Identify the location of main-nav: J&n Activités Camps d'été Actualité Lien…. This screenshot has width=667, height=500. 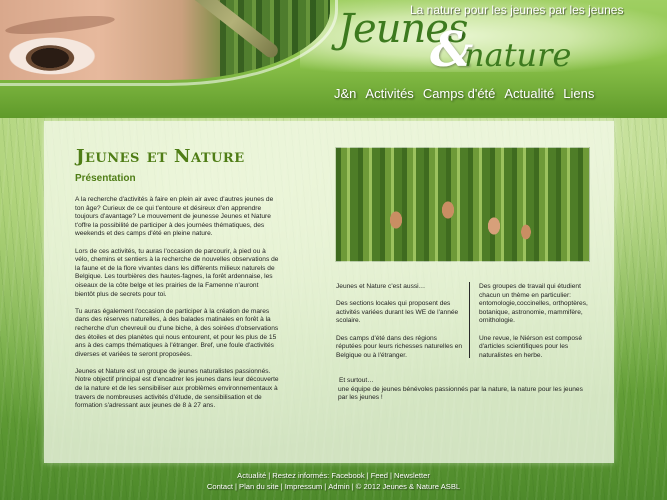
(464, 93).